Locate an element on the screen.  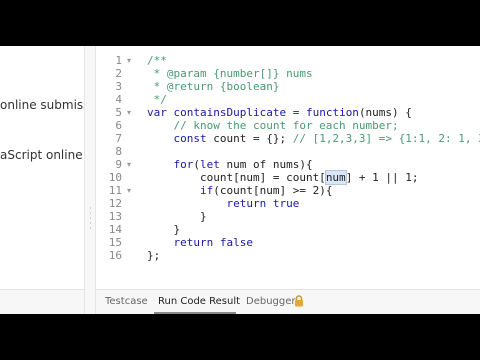
code-line: for(let num of nums){ is located at coordinates (230, 164).